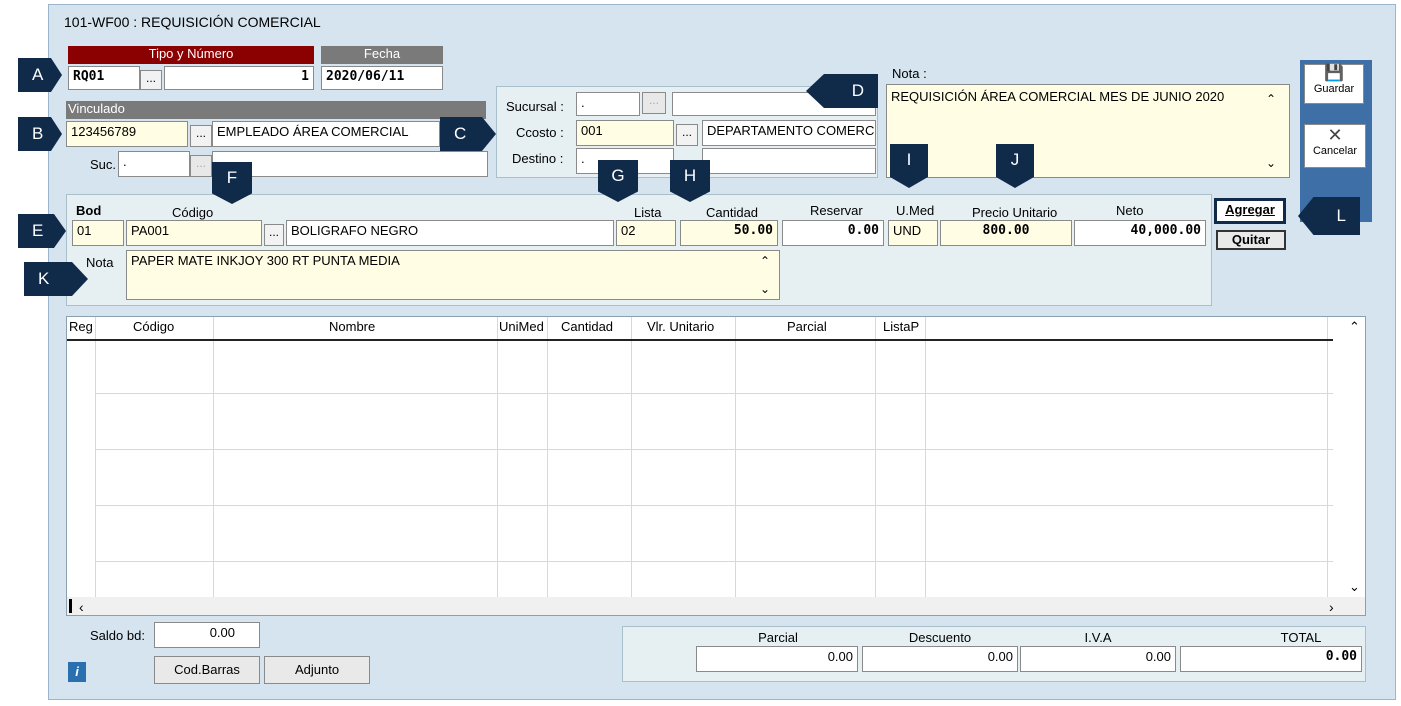  I want to click on grid-header-parcial: Parcial, so click(807, 326).